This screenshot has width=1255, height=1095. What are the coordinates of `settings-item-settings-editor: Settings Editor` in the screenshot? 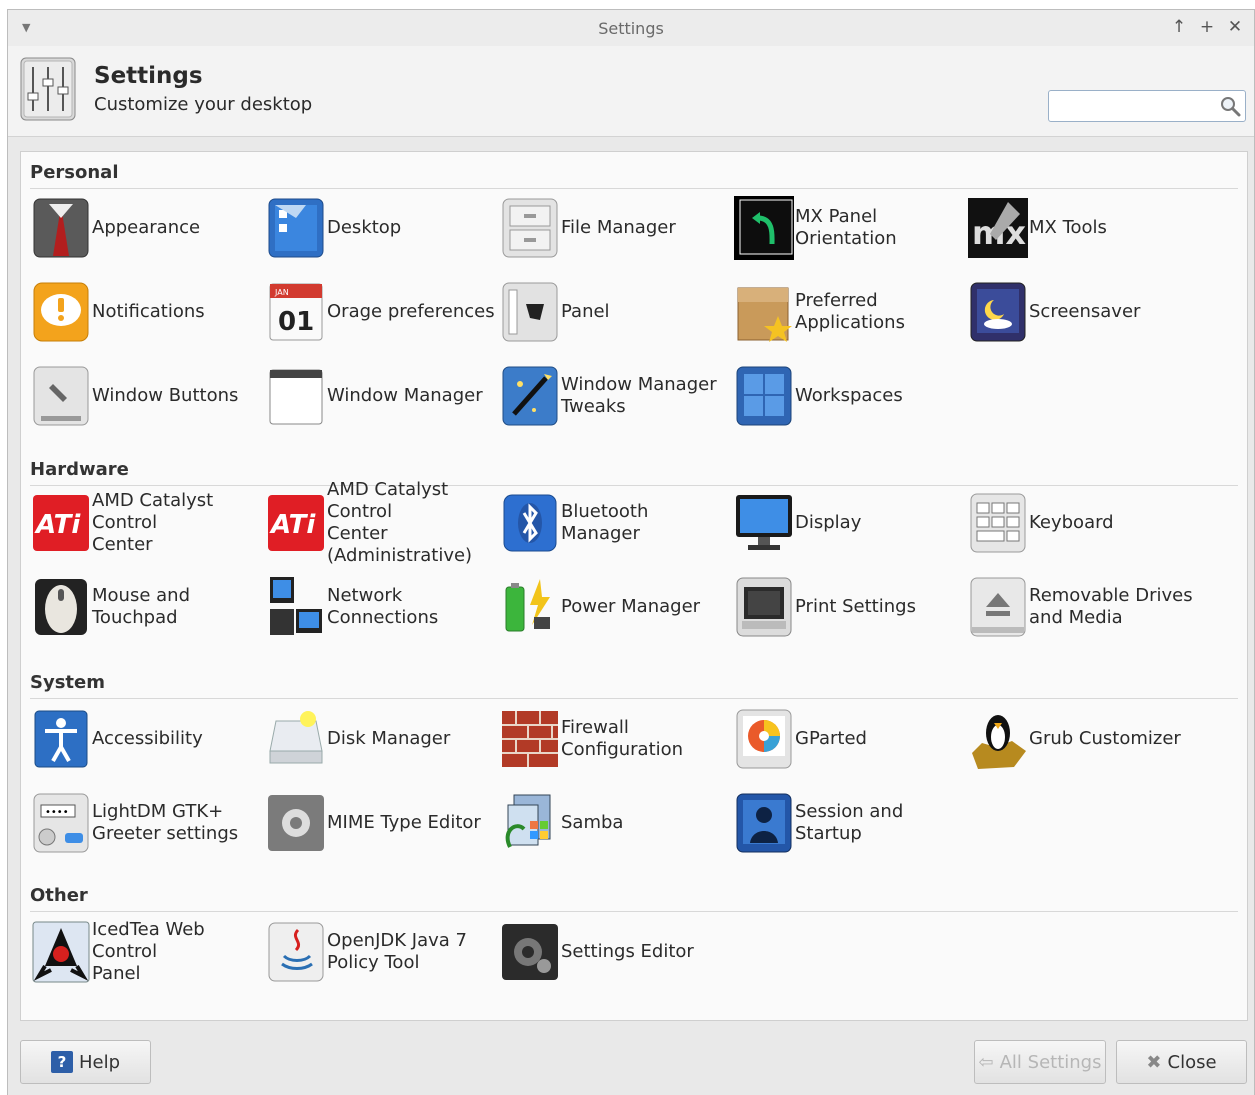 It's located at (615, 952).